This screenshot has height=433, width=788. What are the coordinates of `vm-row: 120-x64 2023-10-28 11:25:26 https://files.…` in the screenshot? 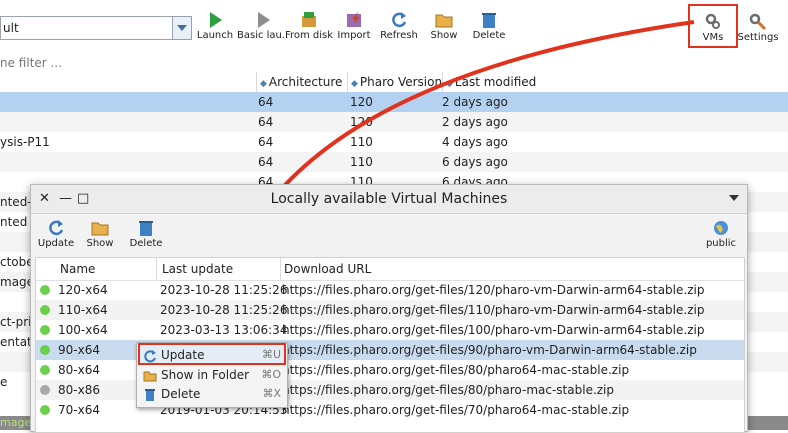 It's located at (390, 290).